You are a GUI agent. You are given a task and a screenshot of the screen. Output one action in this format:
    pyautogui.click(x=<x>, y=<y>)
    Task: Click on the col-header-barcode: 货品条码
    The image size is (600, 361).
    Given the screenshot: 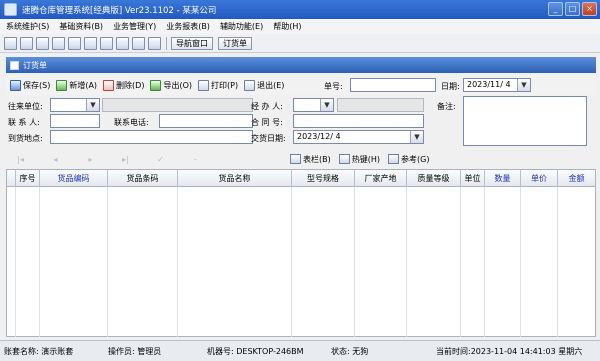 What is the action you would take?
    pyautogui.click(x=143, y=178)
    